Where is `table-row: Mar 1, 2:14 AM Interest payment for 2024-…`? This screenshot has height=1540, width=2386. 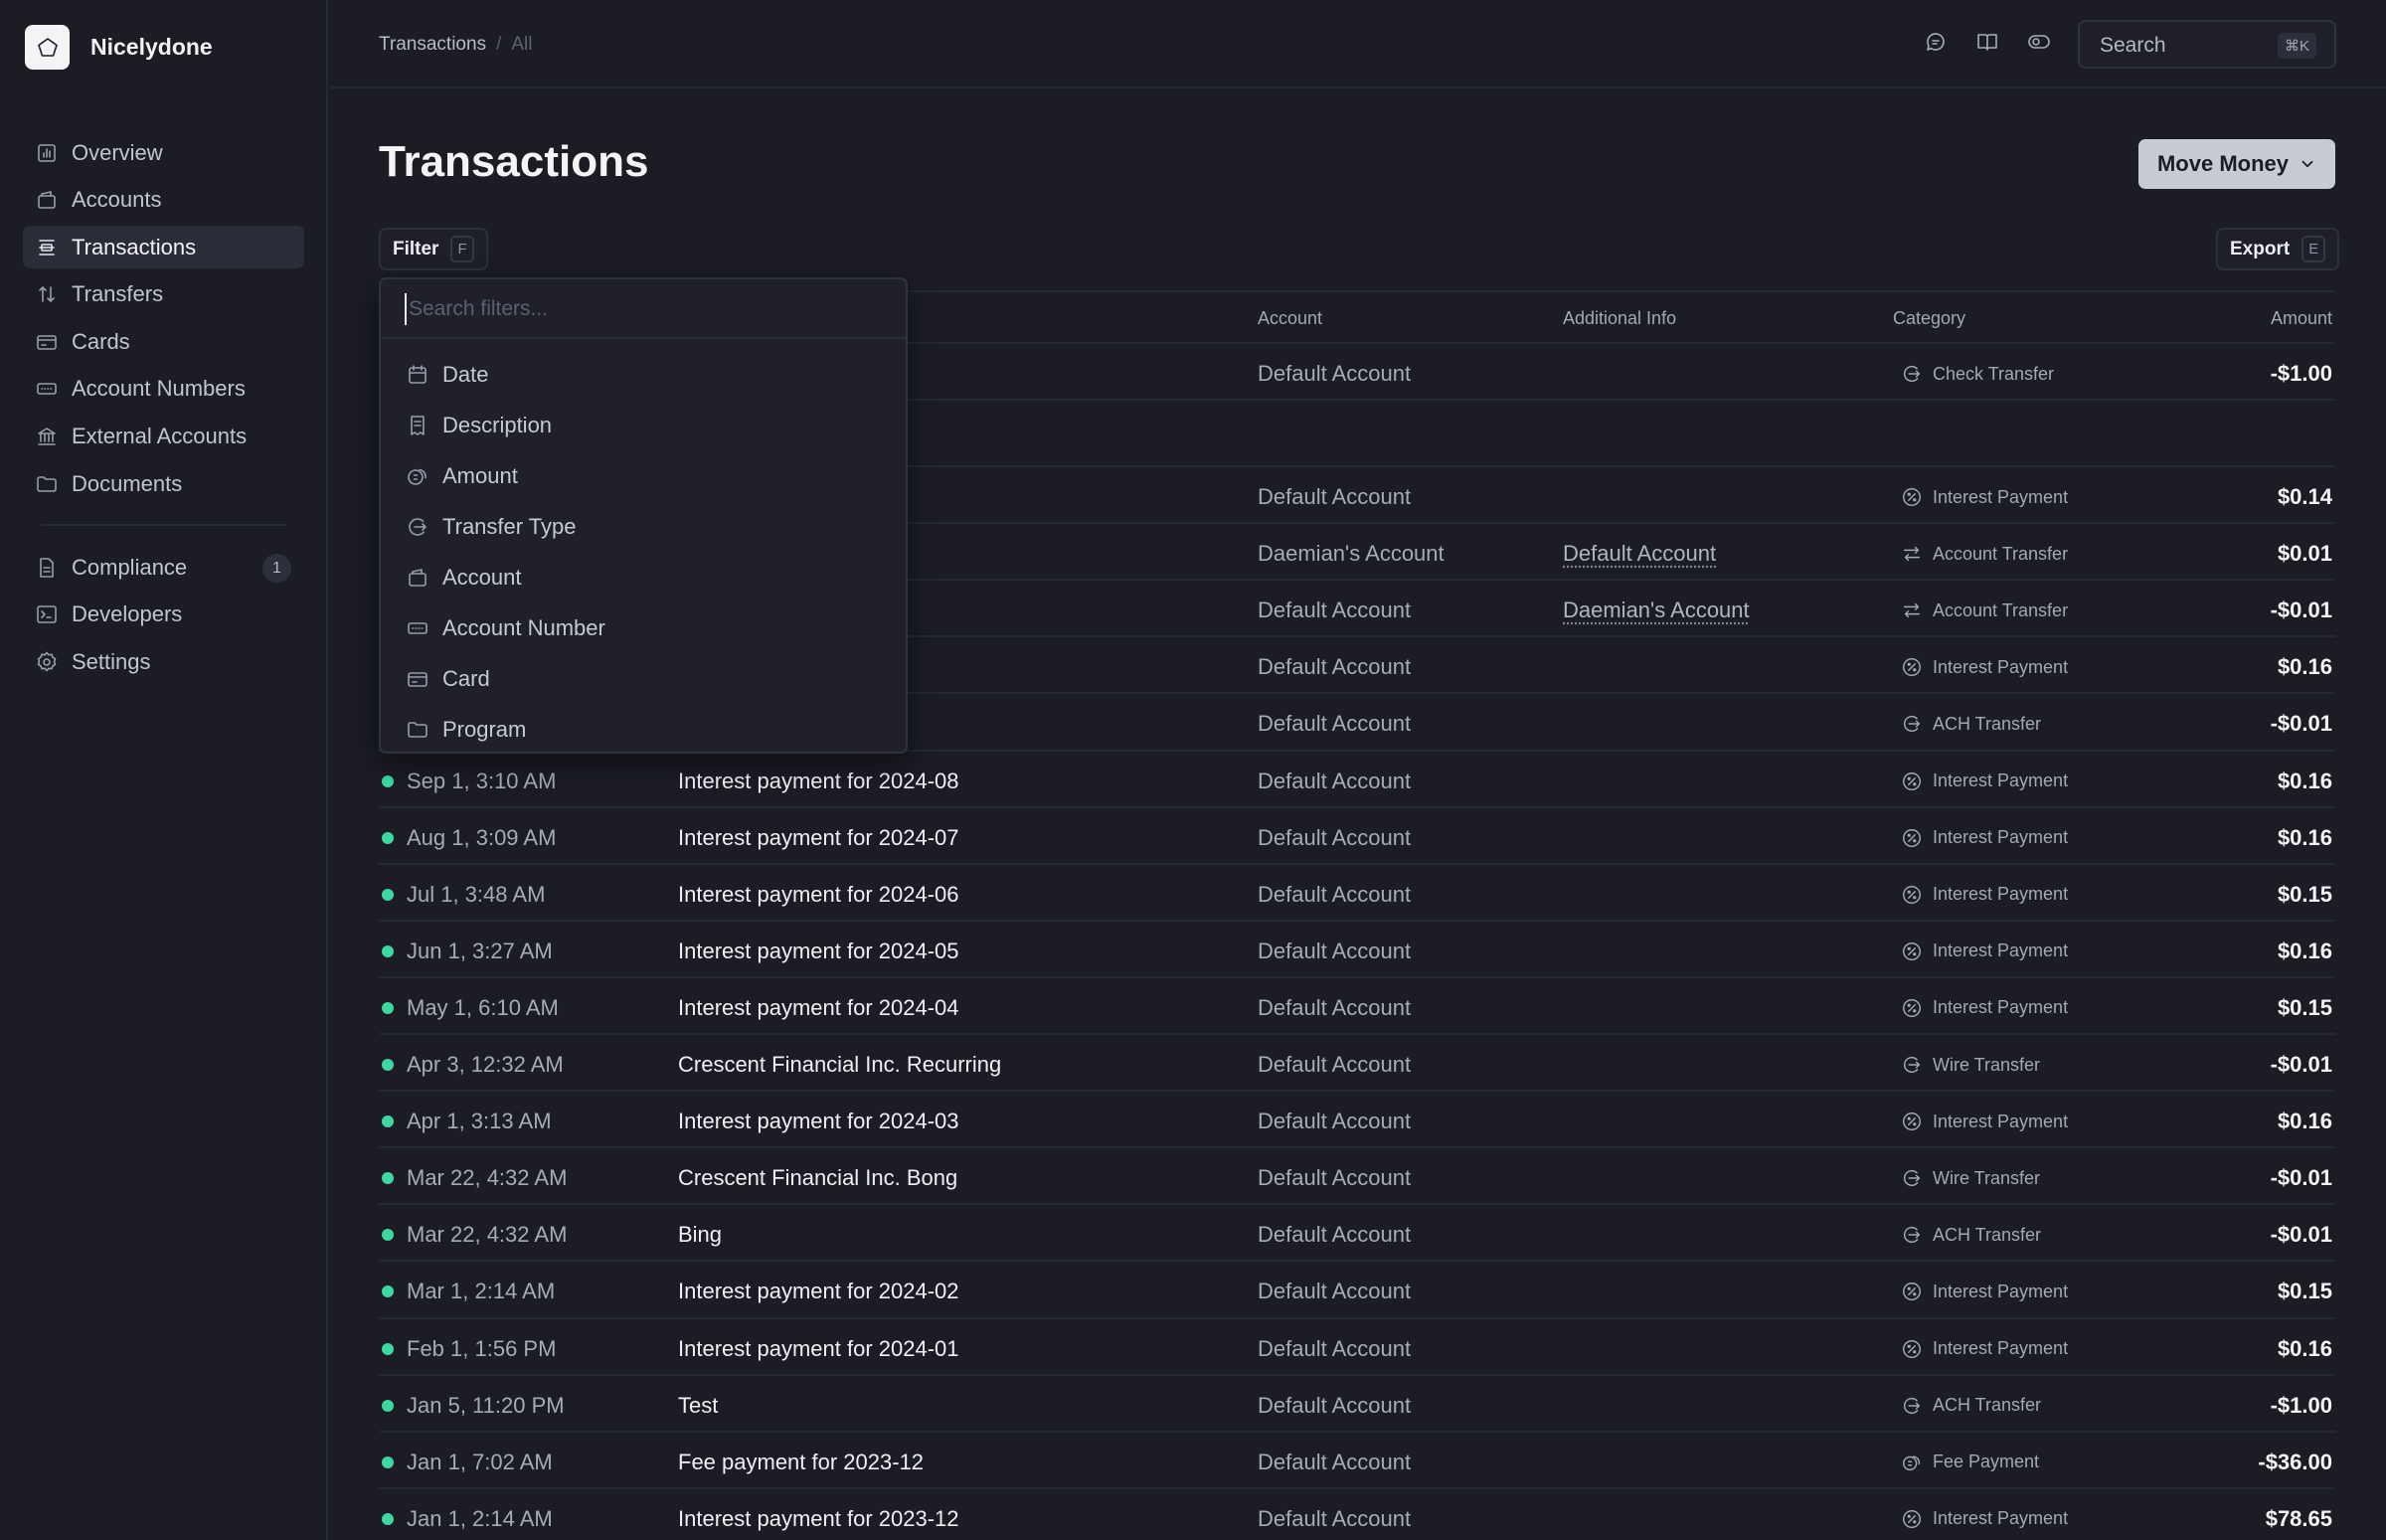 table-row: Mar 1, 2:14 AM Interest payment for 2024-… is located at coordinates (1357, 1290).